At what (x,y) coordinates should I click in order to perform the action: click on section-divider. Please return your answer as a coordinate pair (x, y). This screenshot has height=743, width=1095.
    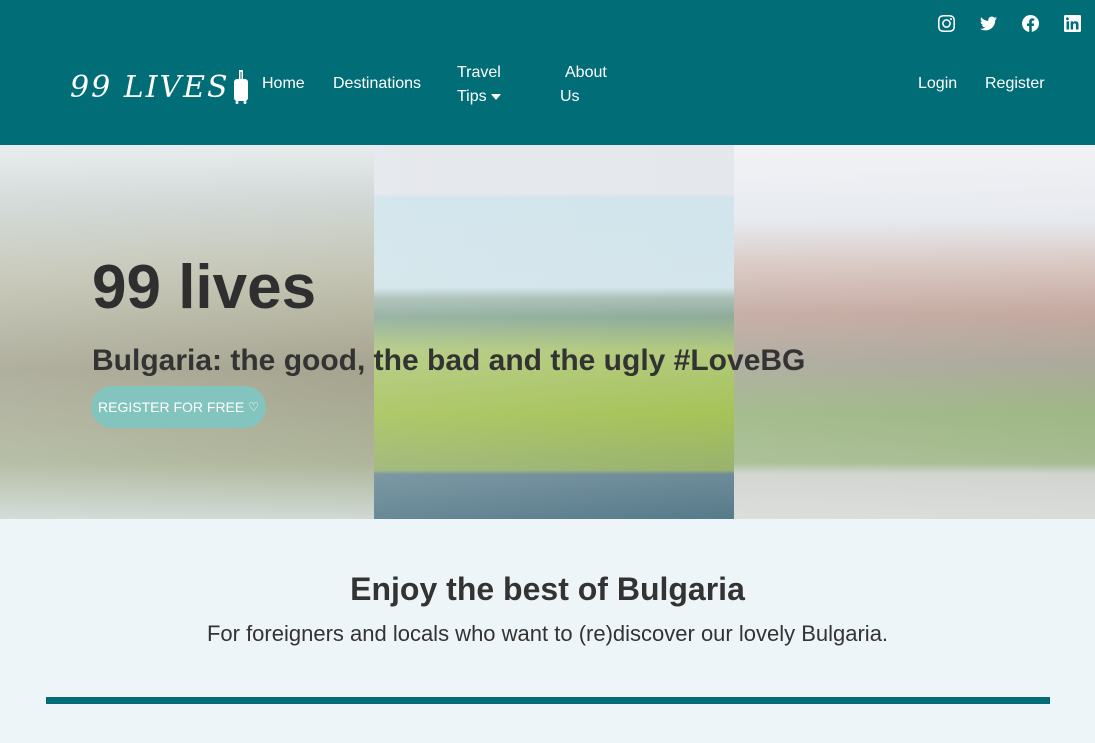
    Looking at the image, I should click on (548, 700).